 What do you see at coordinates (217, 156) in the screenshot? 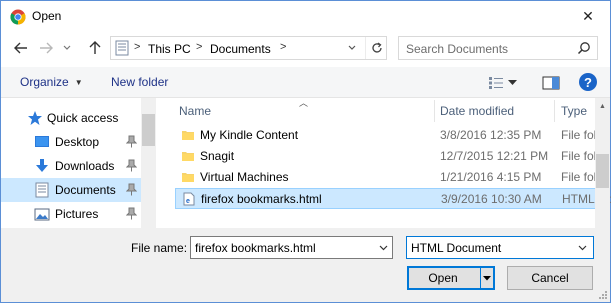
I see `file-name: Snagit` at bounding box center [217, 156].